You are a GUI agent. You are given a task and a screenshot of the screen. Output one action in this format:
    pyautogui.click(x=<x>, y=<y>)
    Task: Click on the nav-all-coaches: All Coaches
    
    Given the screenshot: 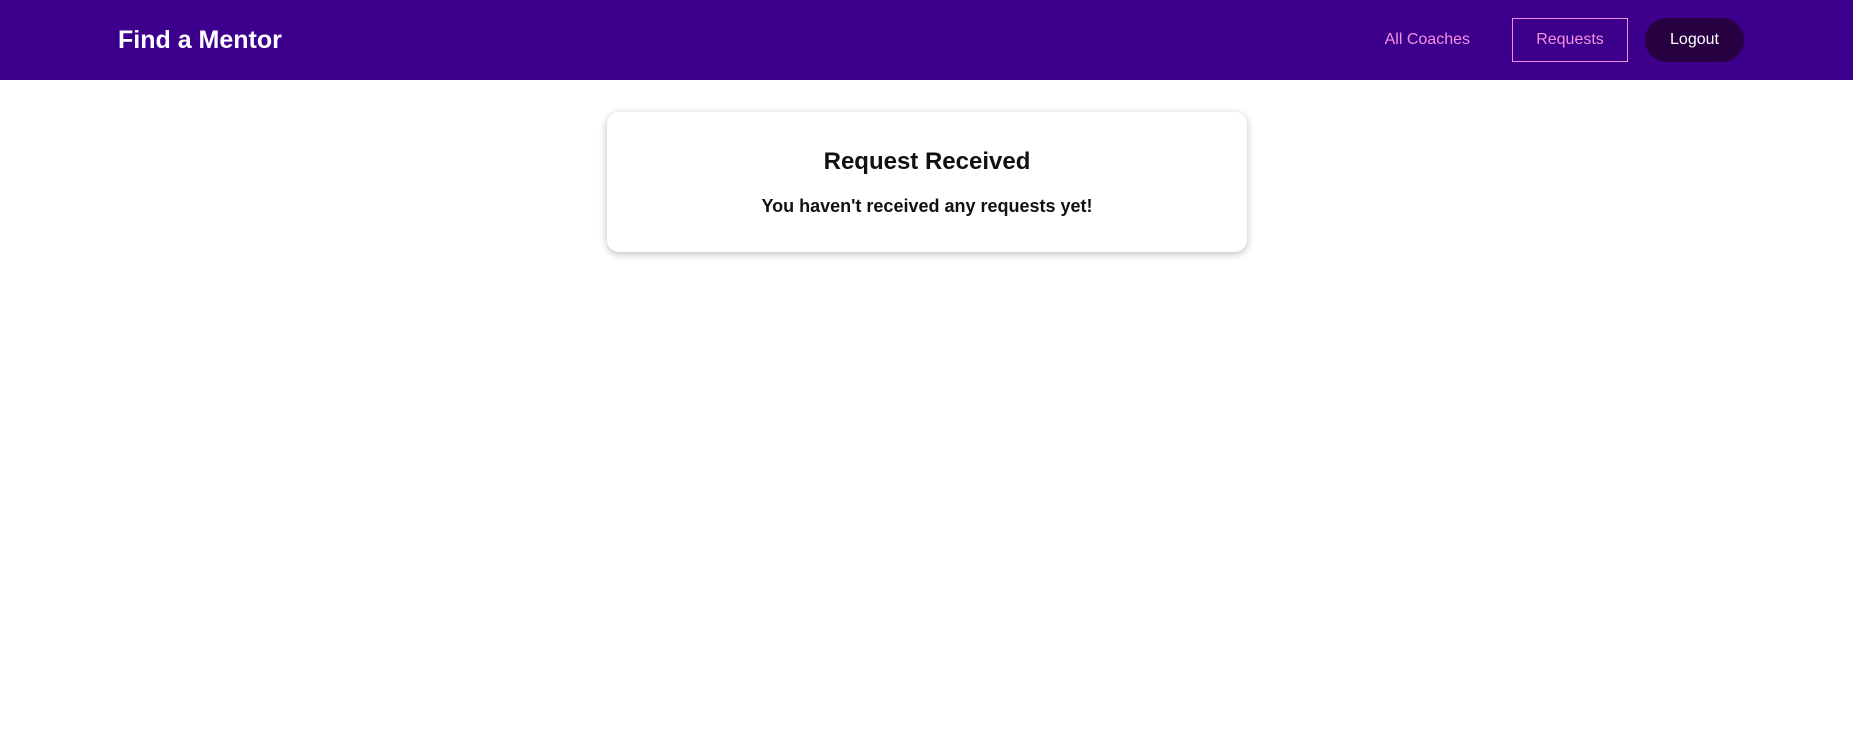 What is the action you would take?
    pyautogui.click(x=1427, y=40)
    